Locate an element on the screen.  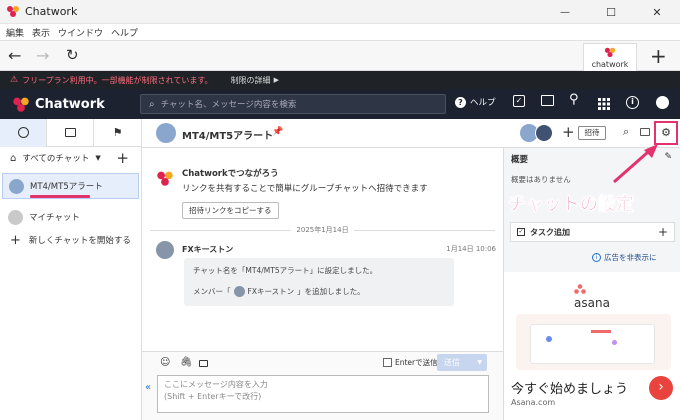
plan-notice-text: フリープラン利用中。一部機能が制限されています。 is located at coordinates (117, 80).